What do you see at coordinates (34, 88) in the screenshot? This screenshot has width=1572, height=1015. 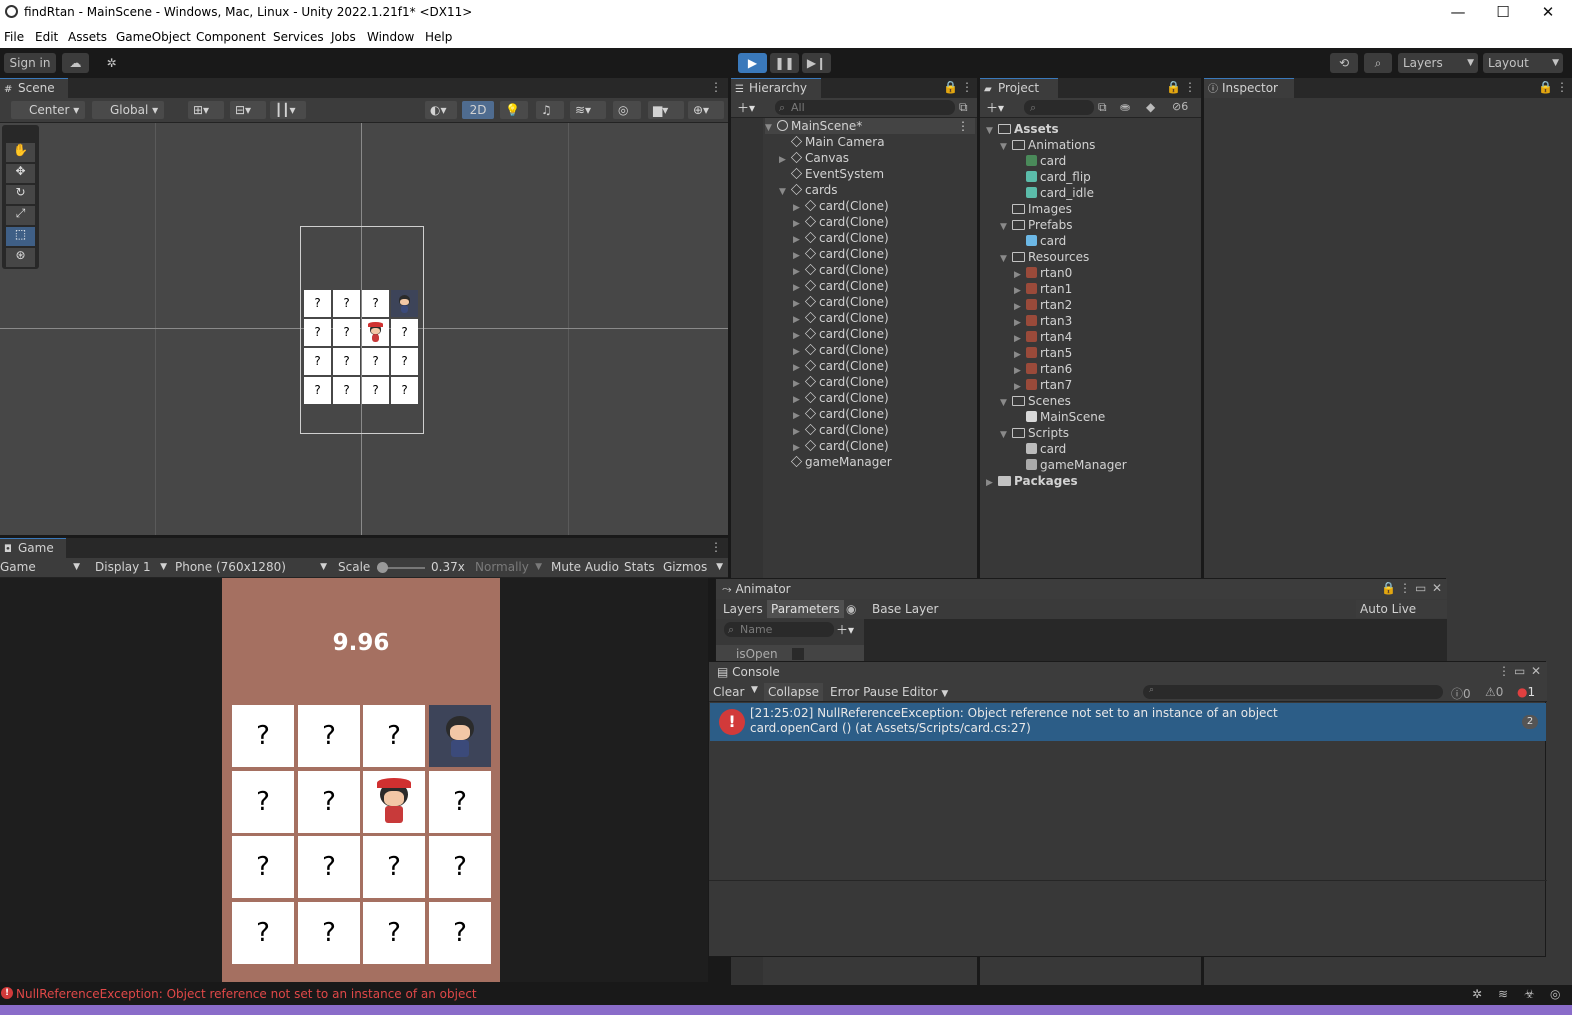 I see `tab-scene: # Scene` at bounding box center [34, 88].